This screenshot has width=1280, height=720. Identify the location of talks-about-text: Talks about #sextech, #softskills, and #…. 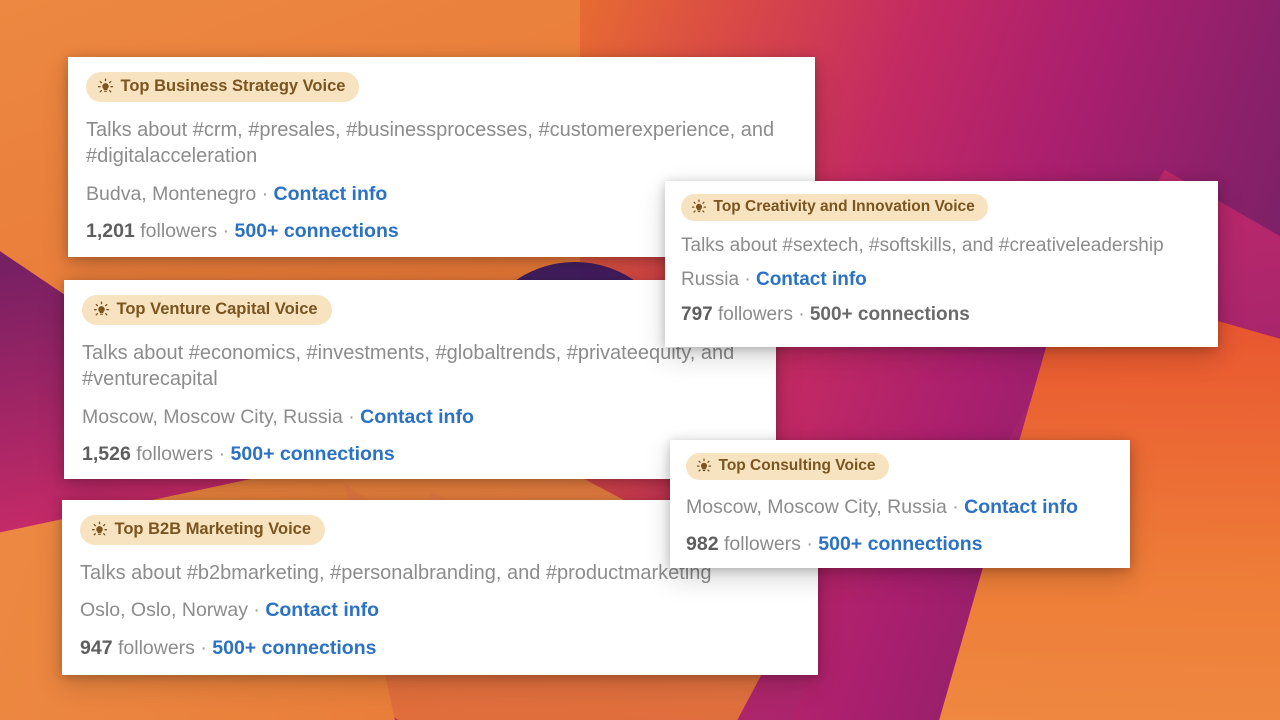
(922, 245).